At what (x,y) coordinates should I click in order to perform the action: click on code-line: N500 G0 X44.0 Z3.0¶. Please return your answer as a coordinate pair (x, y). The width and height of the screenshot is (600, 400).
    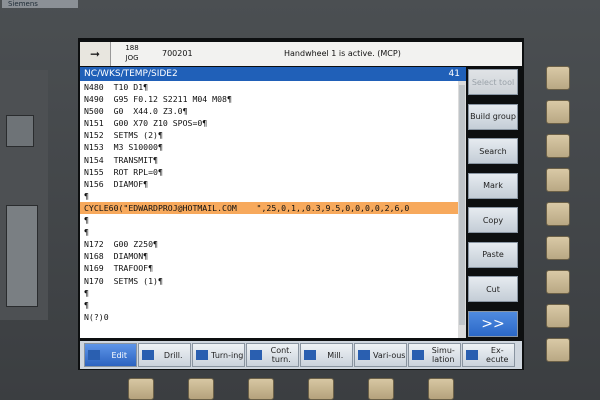
    Looking at the image, I should click on (269, 111).